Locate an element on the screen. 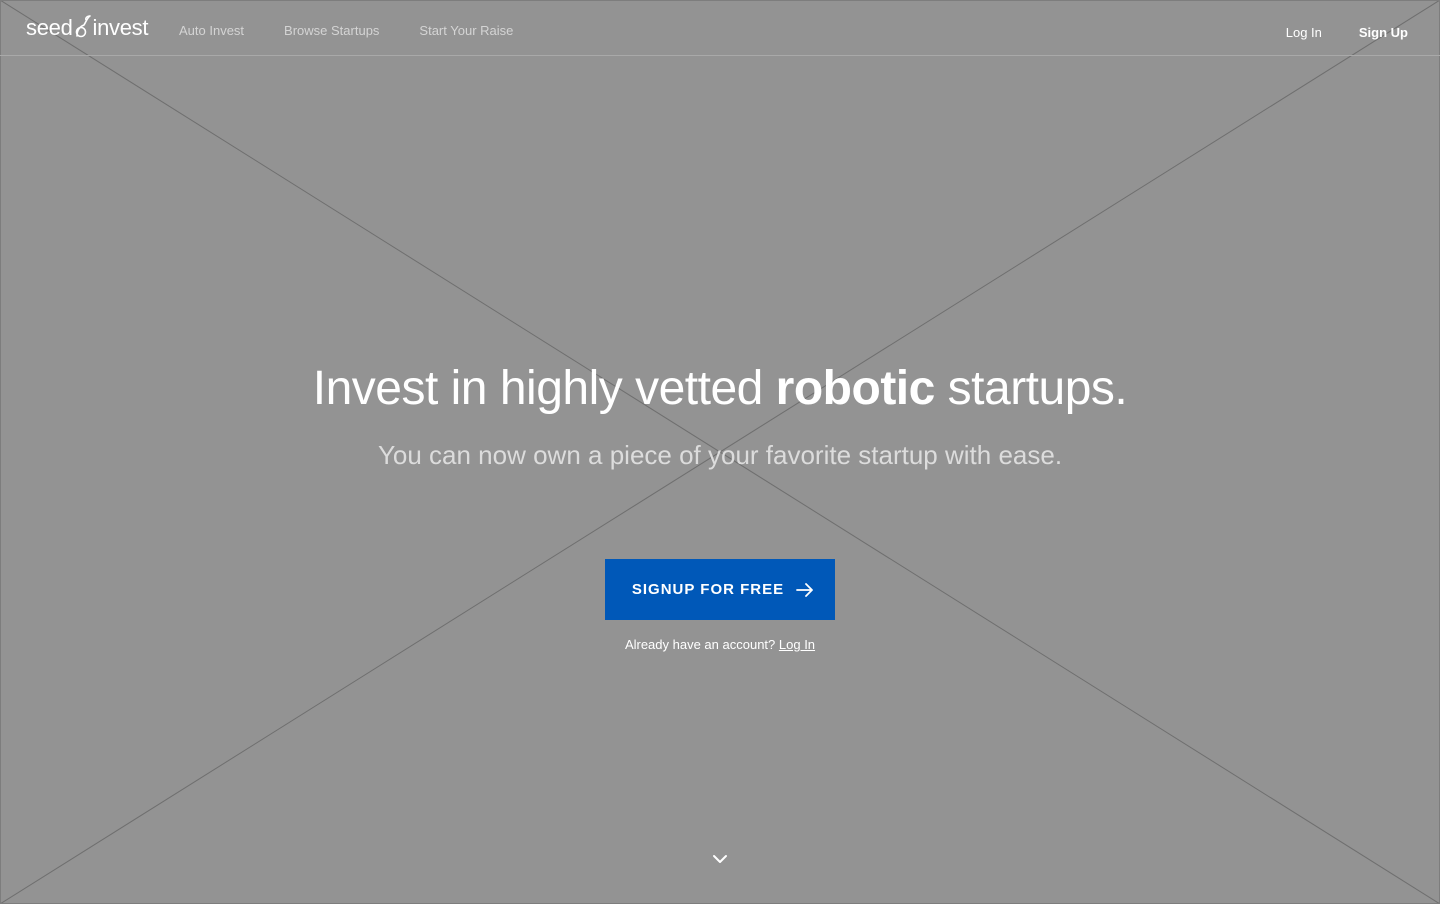  hero-login-link: Log In is located at coordinates (797, 644).